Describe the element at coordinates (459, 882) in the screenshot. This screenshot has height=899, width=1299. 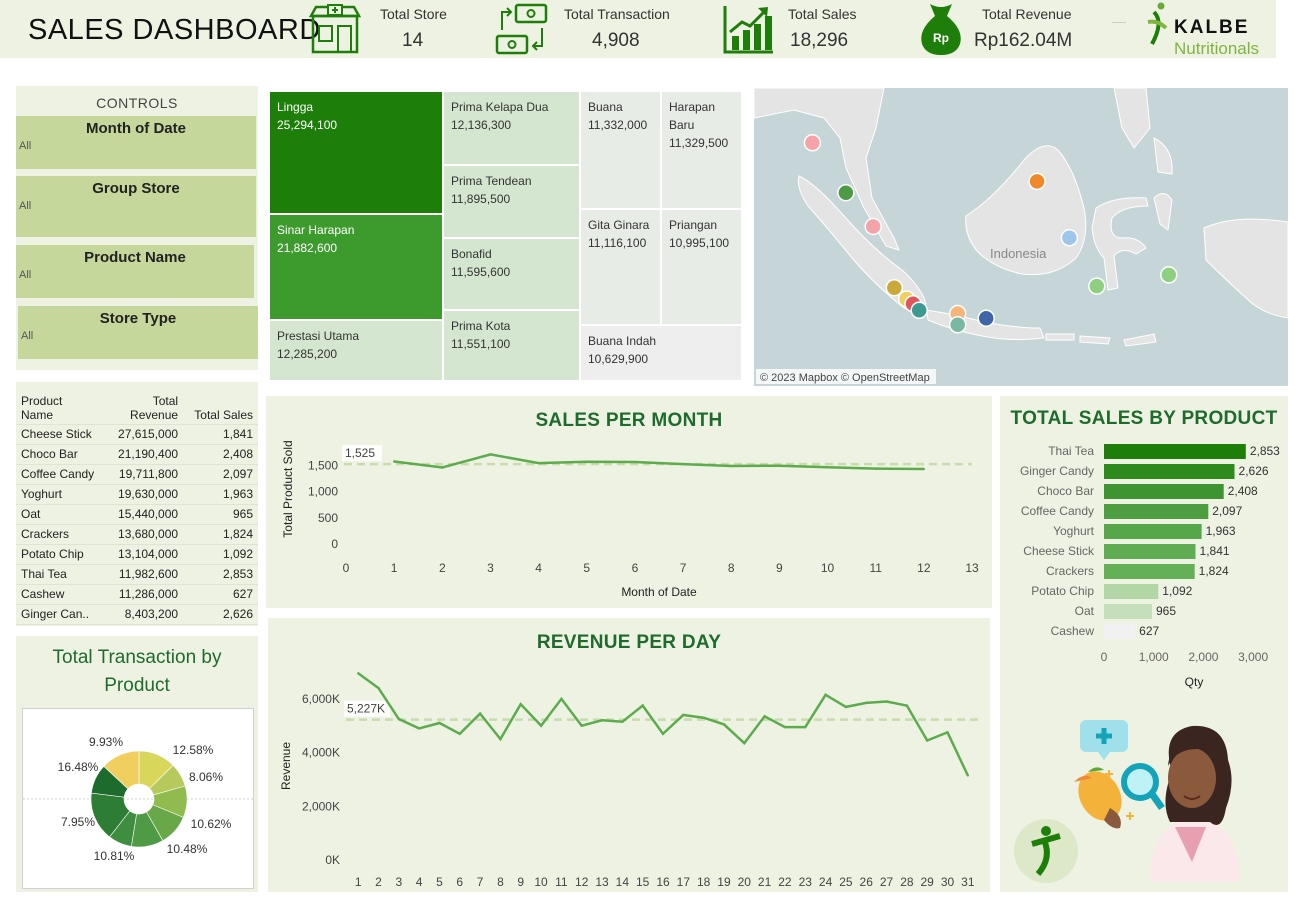
I see `x-tick-label: 6` at that location.